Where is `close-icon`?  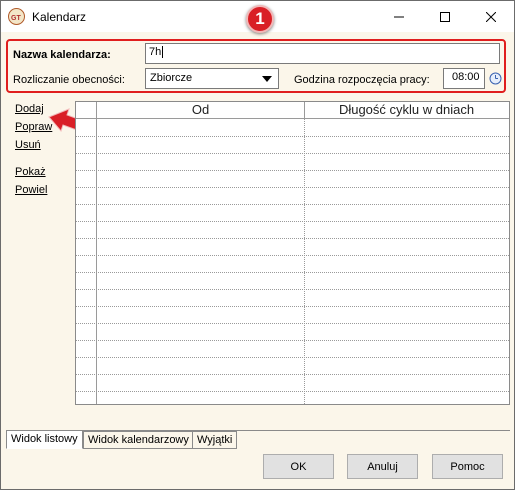
close-icon is located at coordinates (491, 16).